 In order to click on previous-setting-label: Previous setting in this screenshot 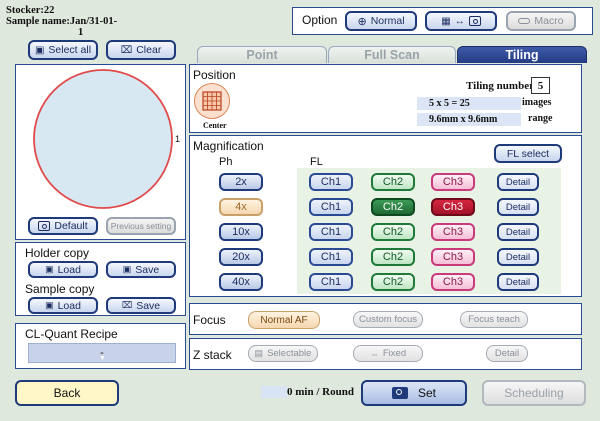, I will do `click(141, 226)`.